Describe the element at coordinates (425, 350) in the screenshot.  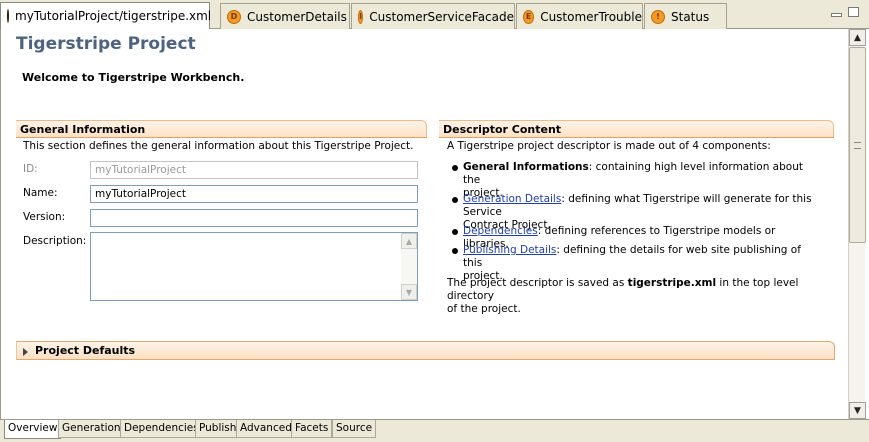
I see `project-defaults-section: Project Defaults` at that location.